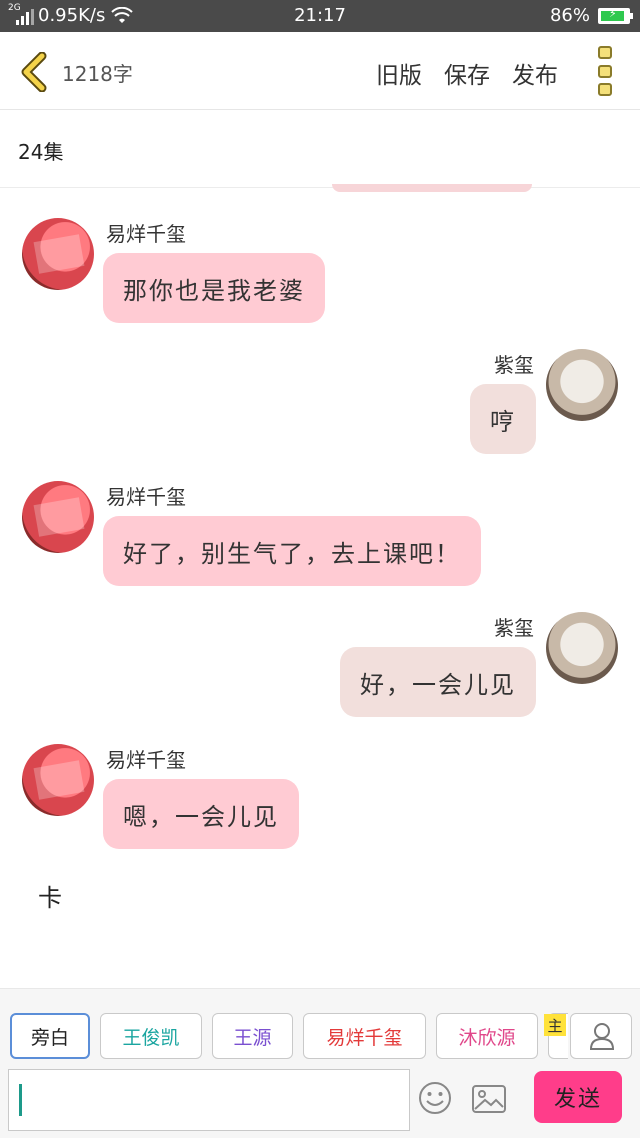 This screenshot has height=1138, width=640. I want to click on word-count: 1218字, so click(97, 74).